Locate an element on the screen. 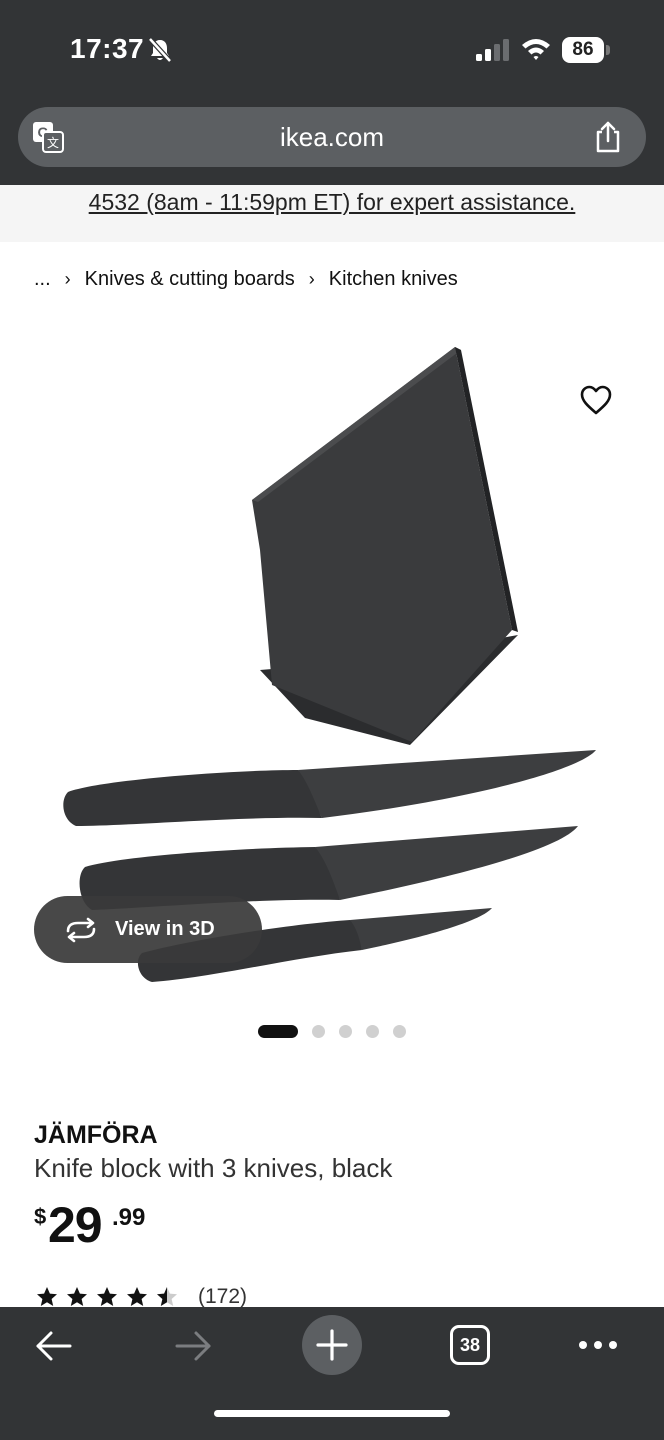 The height and width of the screenshot is (1440, 664). price-whole: 29 is located at coordinates (75, 1225).